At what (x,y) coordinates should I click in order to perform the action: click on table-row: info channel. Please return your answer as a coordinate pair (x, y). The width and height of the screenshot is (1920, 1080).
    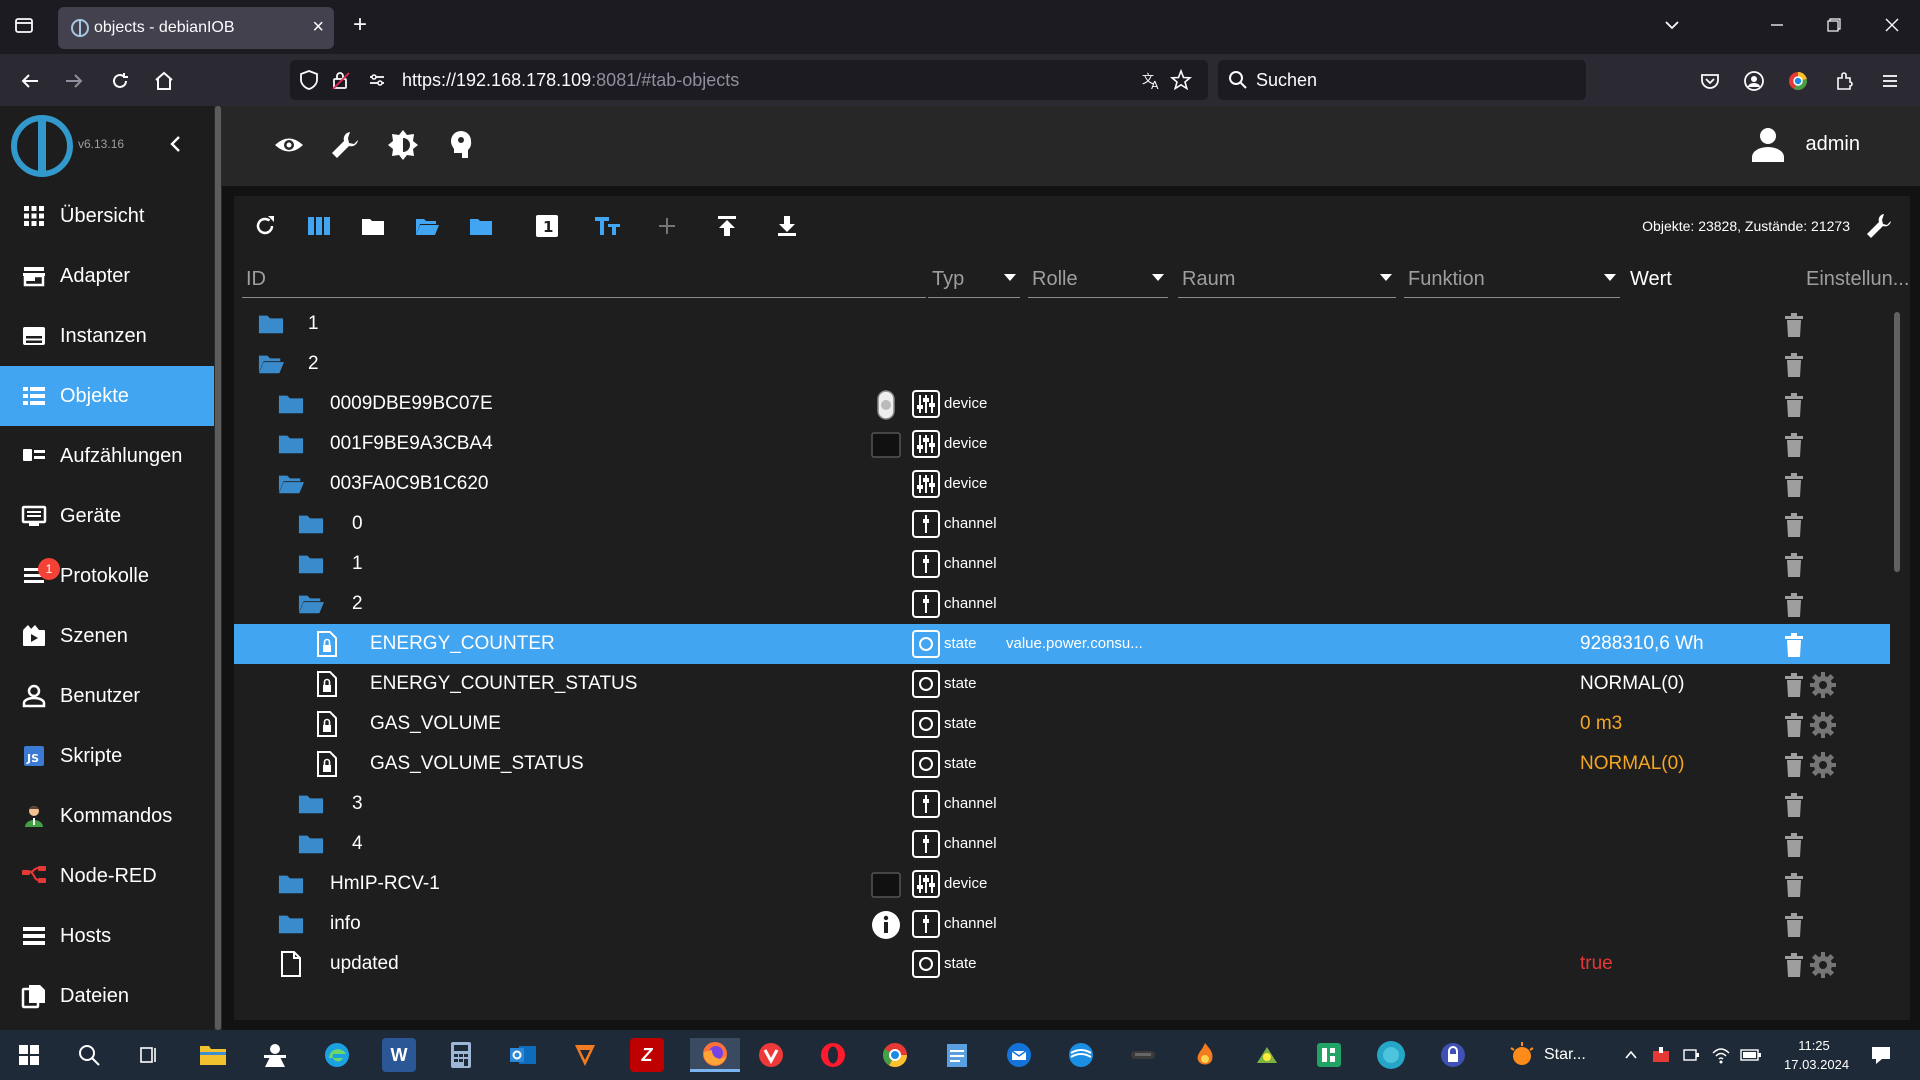
    Looking at the image, I should click on (1062, 924).